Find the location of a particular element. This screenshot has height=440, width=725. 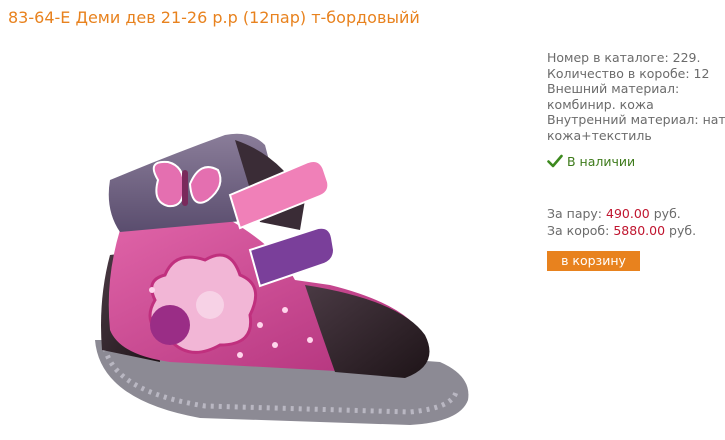

outer-material-value: комбинир. кожа is located at coordinates (600, 104).